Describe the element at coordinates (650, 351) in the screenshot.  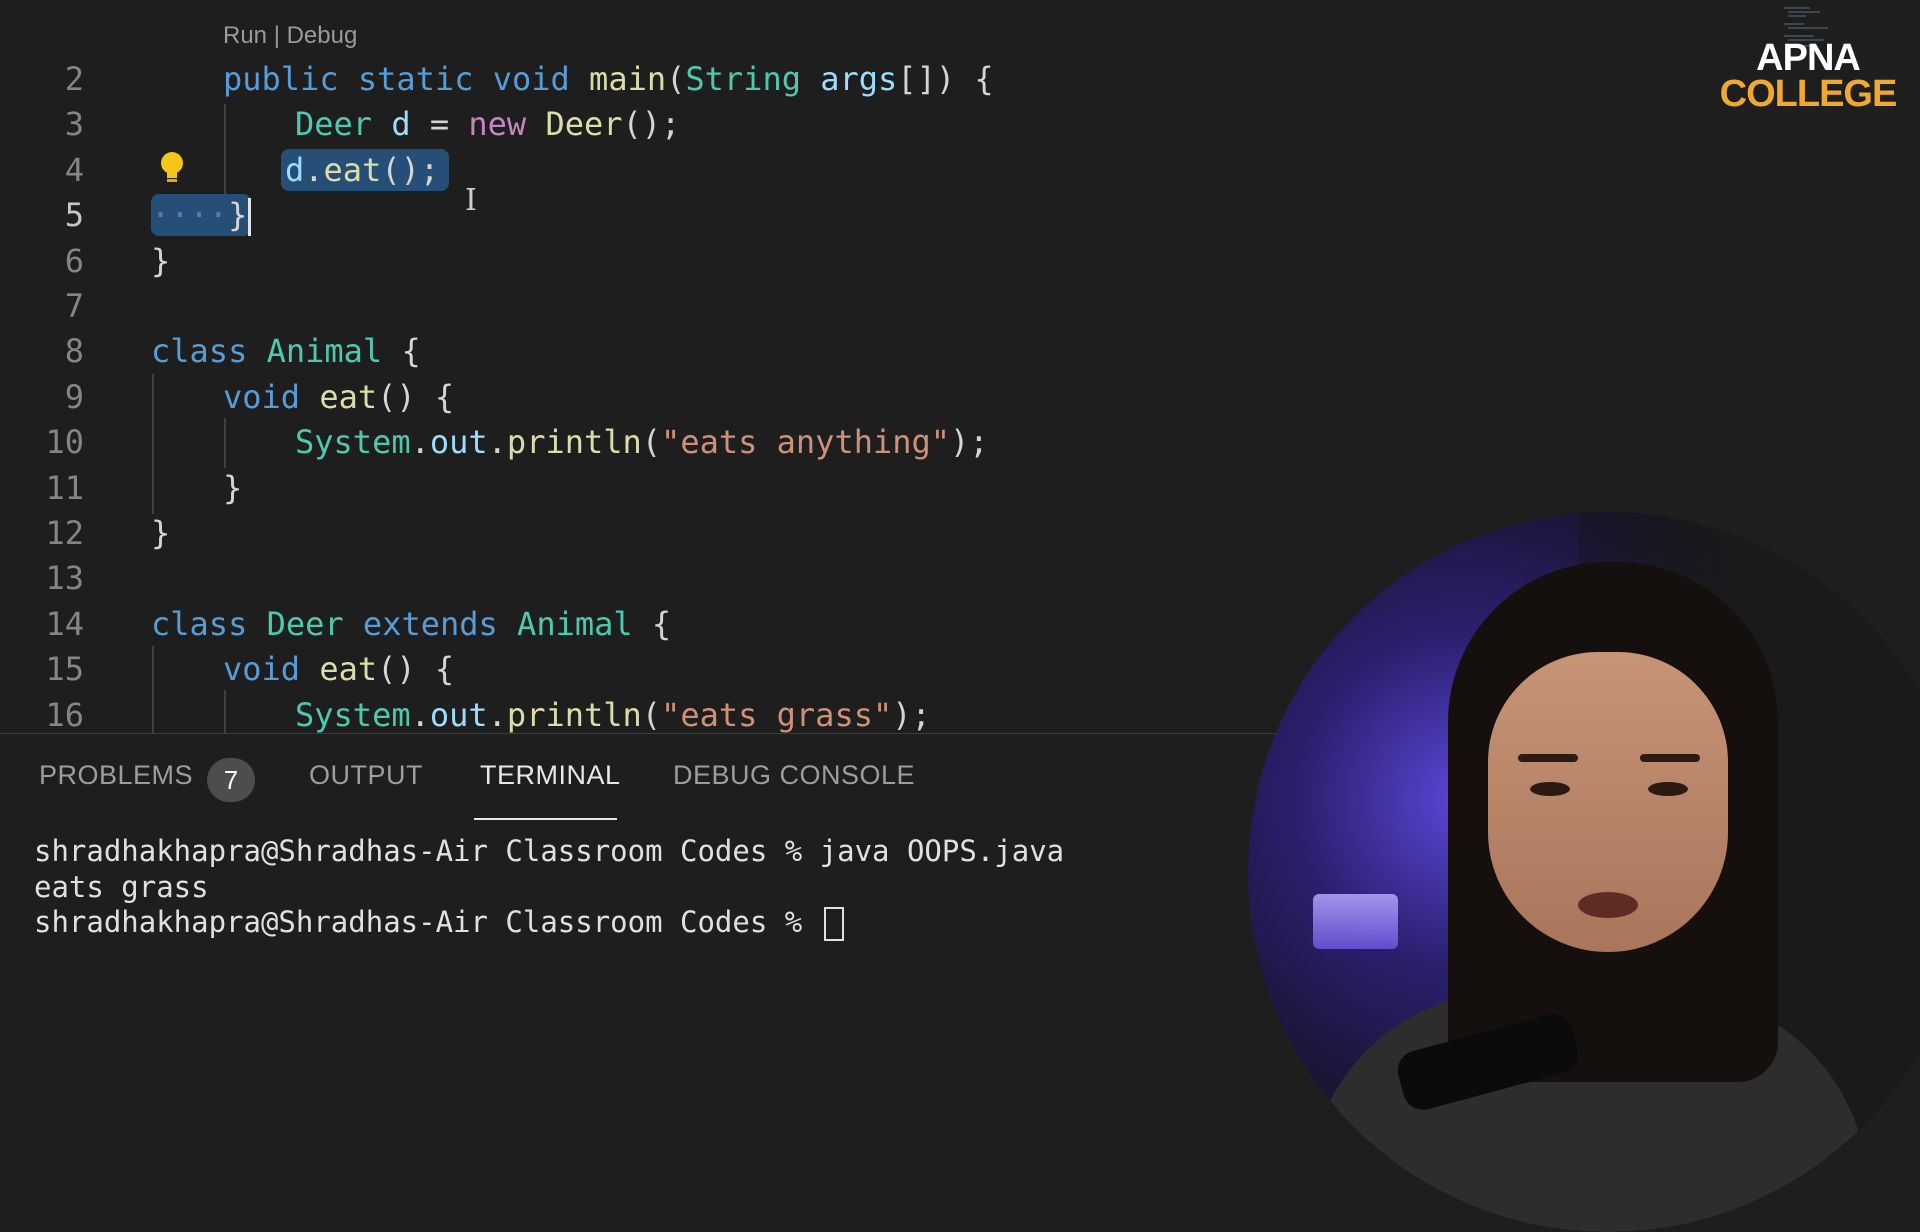
I see `code-line: 8 class Animal {` at that location.